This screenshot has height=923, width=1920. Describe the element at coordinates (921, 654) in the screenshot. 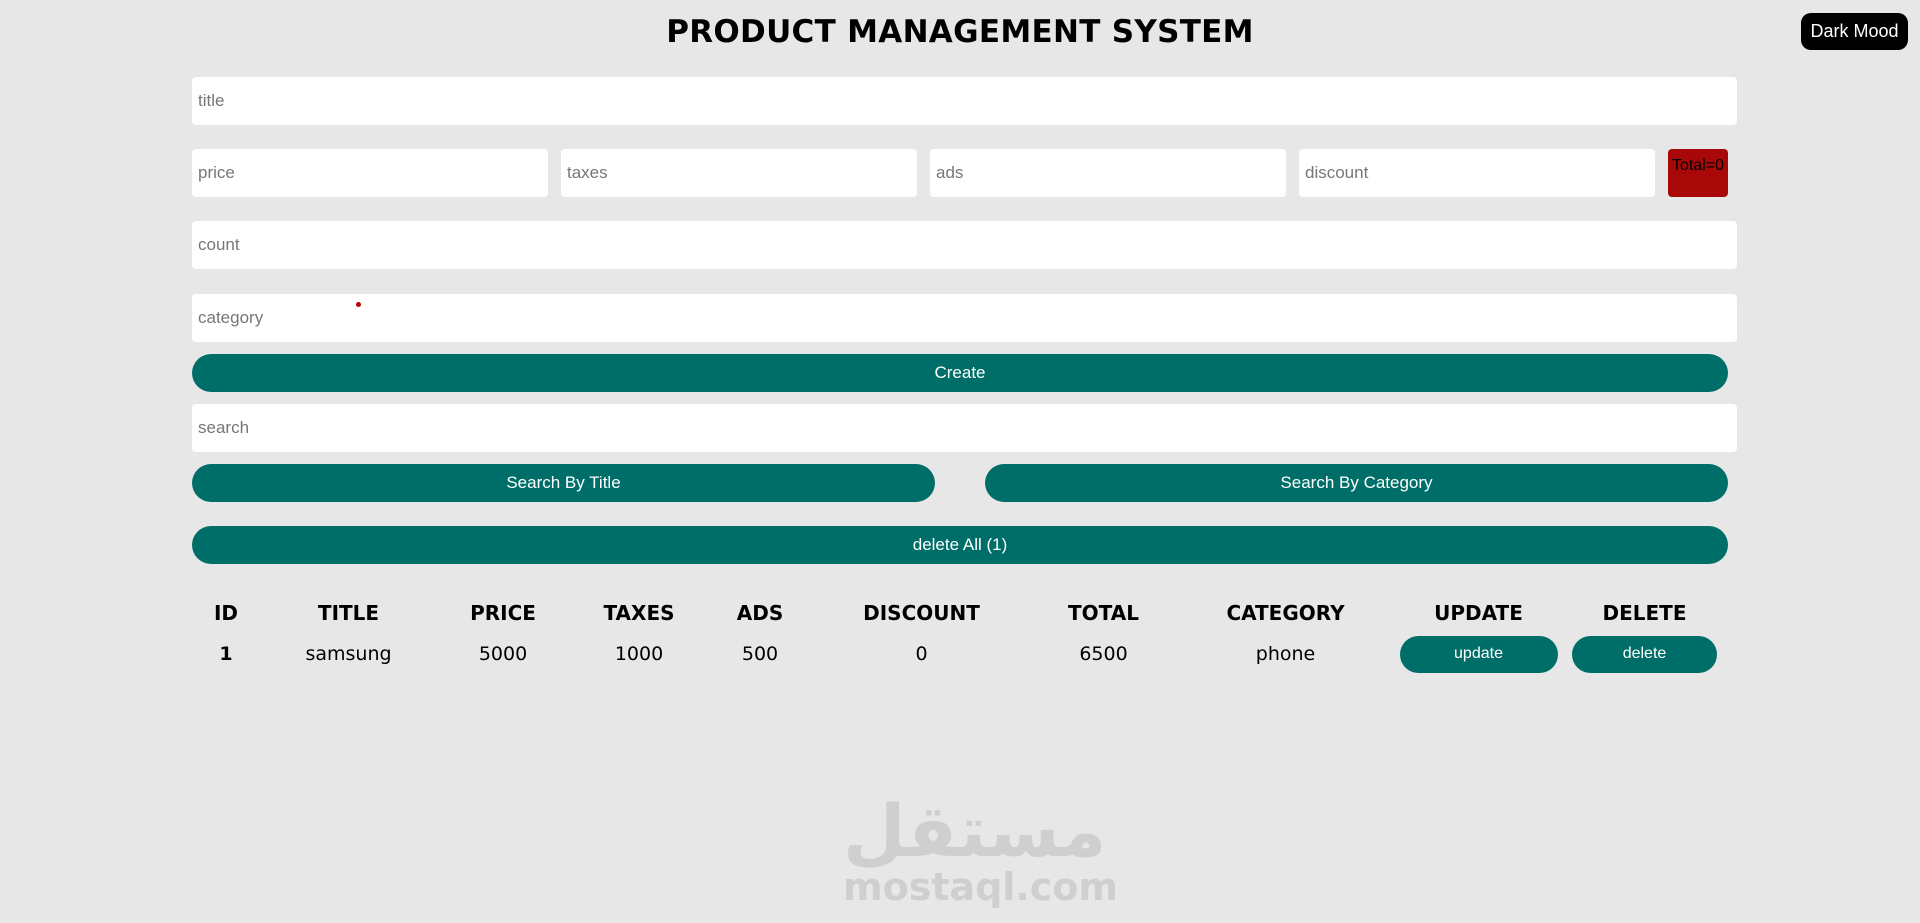

I see `cell-discount: 0` at that location.